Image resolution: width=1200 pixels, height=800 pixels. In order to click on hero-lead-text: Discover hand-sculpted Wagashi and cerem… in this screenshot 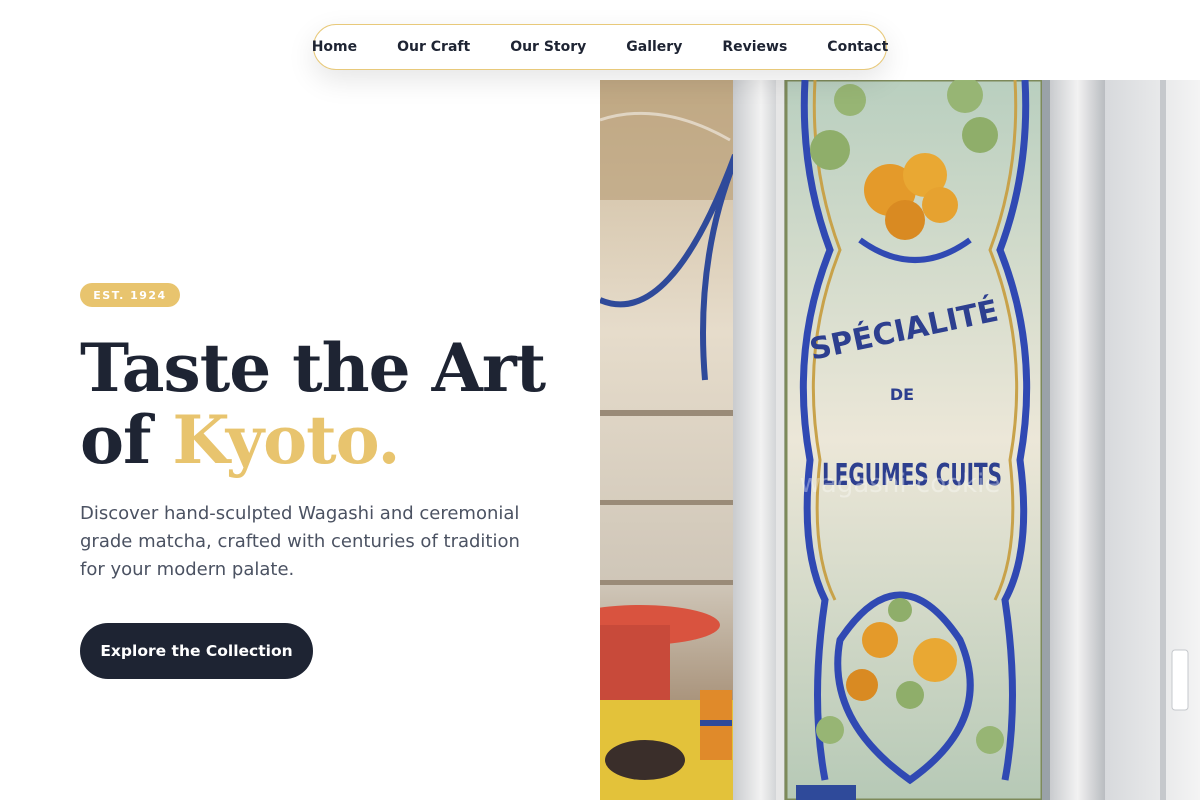, I will do `click(300, 541)`.